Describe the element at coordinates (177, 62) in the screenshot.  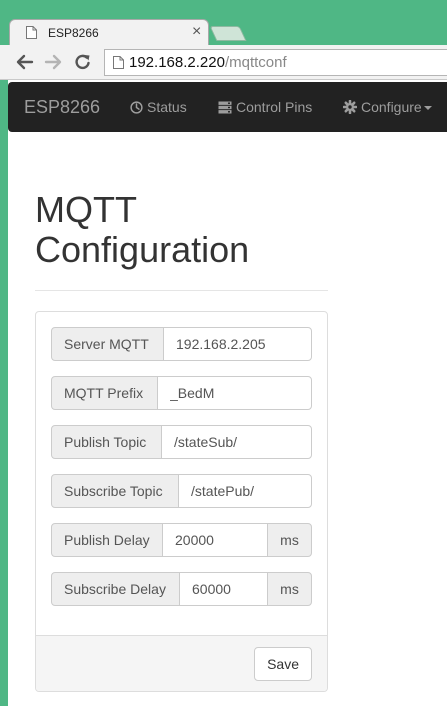
I see `url-host: 192.168.2.220` at that location.